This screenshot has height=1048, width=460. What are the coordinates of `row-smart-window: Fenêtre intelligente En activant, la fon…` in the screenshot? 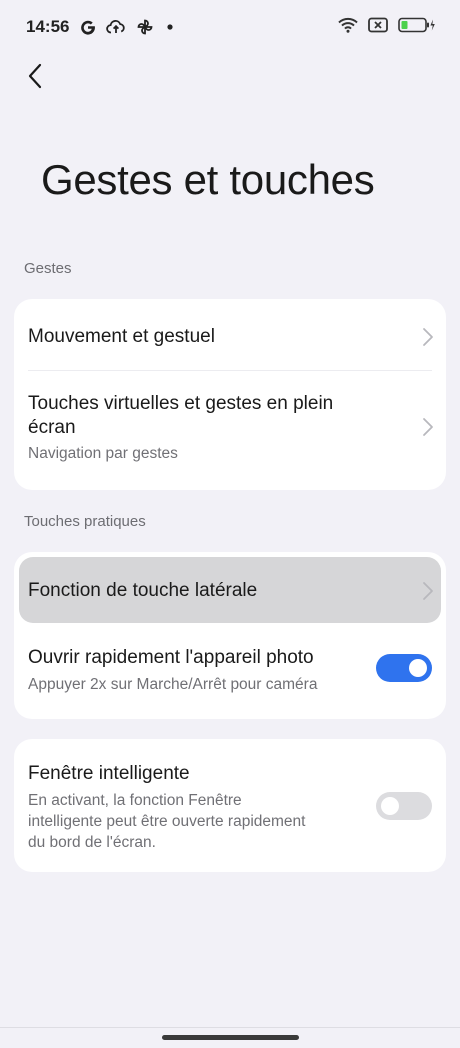 It's located at (230, 805).